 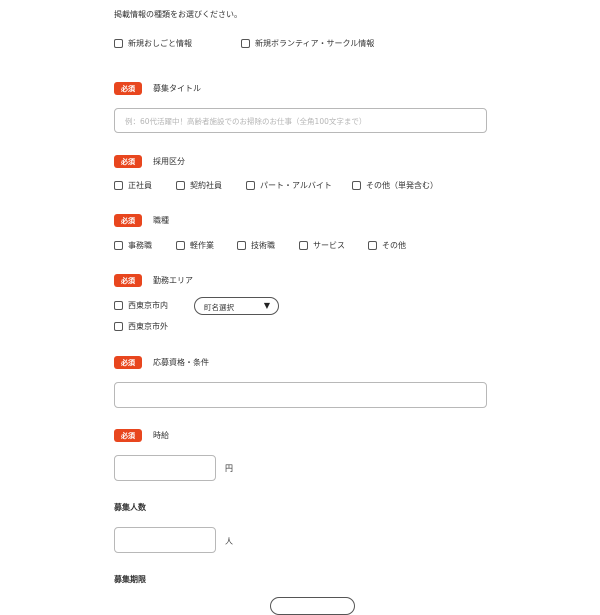 What do you see at coordinates (250, 185) in the screenshot?
I see `checkbox-parttime` at bounding box center [250, 185].